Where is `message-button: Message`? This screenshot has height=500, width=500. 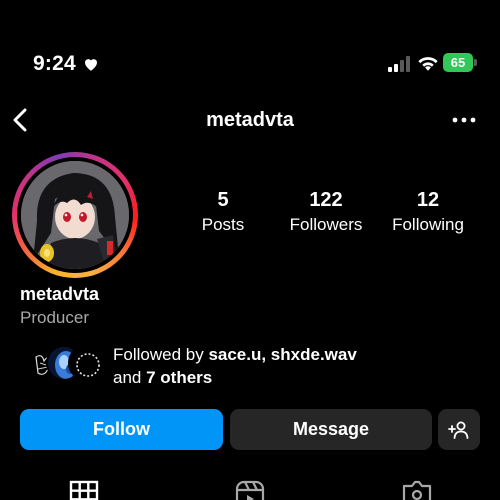
message-button: Message is located at coordinates (331, 429).